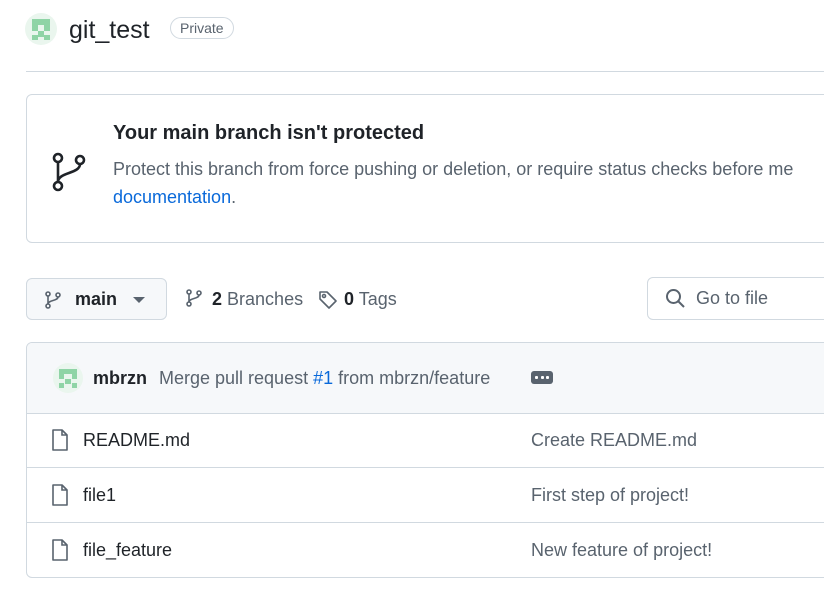 The height and width of the screenshot is (589, 824). What do you see at coordinates (41, 29) in the screenshot?
I see `repo-avatar` at bounding box center [41, 29].